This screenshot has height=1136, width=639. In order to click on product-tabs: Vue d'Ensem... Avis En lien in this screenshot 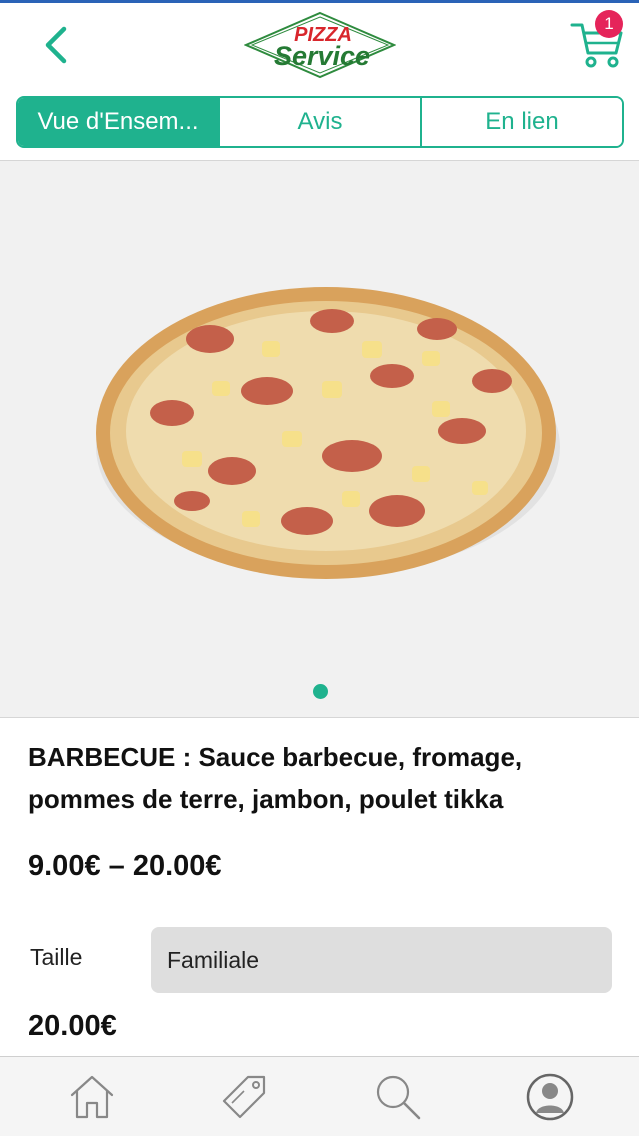, I will do `click(320, 122)`.